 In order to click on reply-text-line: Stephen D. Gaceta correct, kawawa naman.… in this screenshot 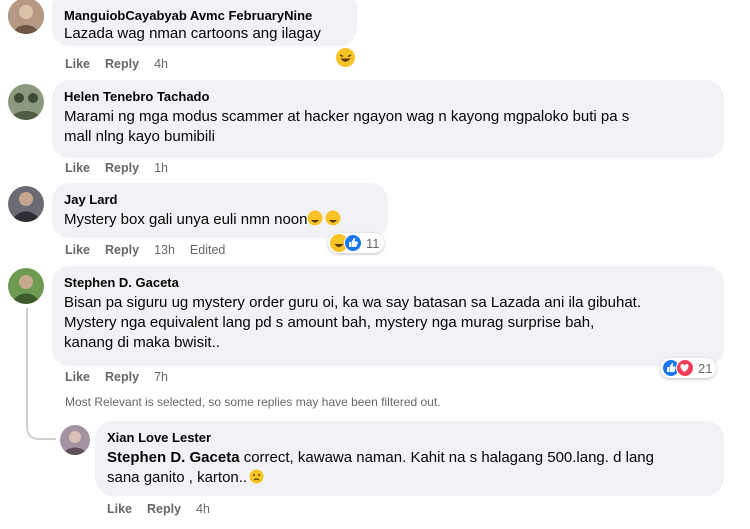, I will do `click(409, 458)`.